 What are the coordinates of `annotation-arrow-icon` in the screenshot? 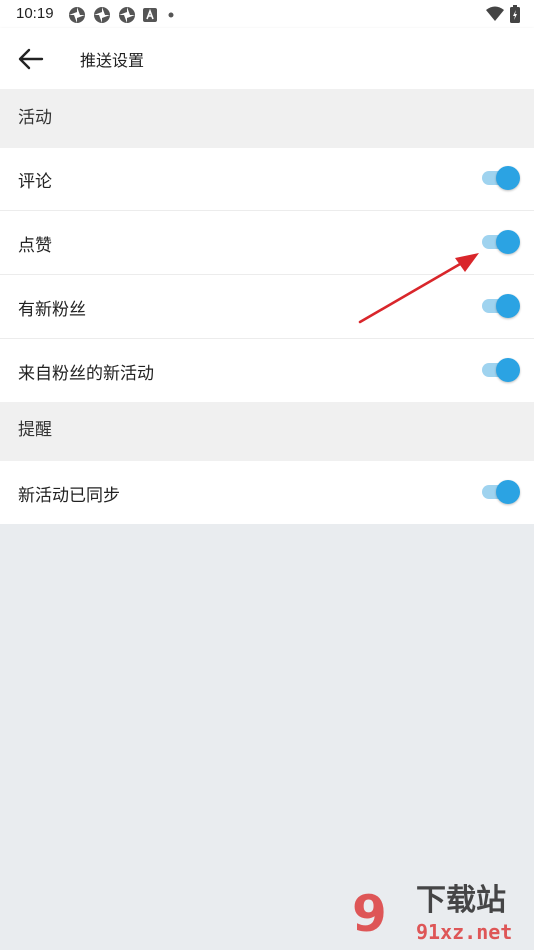 It's located at (418, 288).